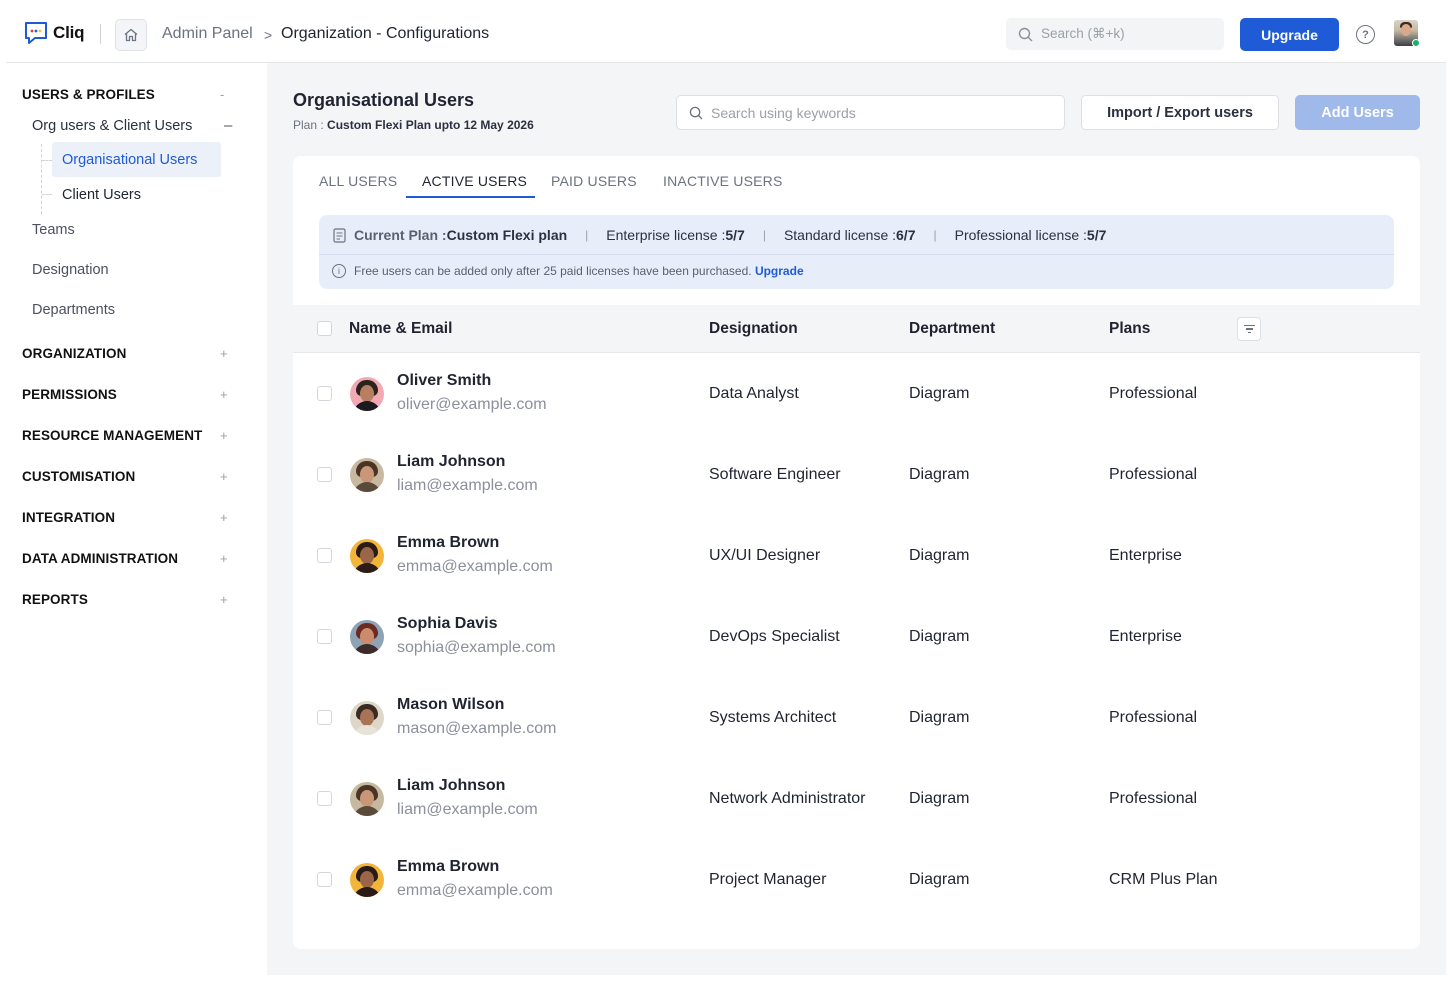  Describe the element at coordinates (101, 195) in the screenshot. I see `sidebar-item-client-users: Client Users` at that location.